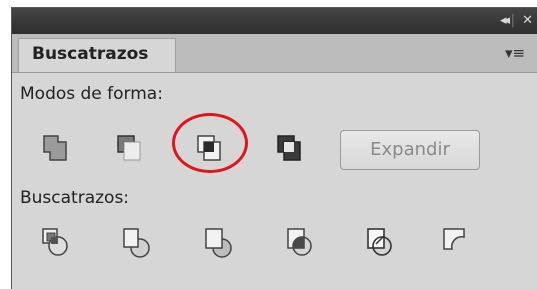  I want to click on divide-icon, so click(55, 242).